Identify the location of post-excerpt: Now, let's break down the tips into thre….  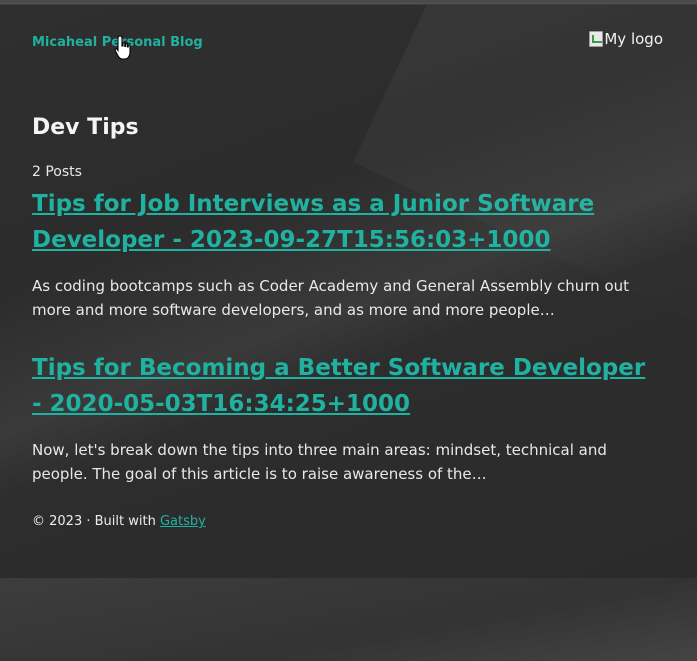
(319, 462).